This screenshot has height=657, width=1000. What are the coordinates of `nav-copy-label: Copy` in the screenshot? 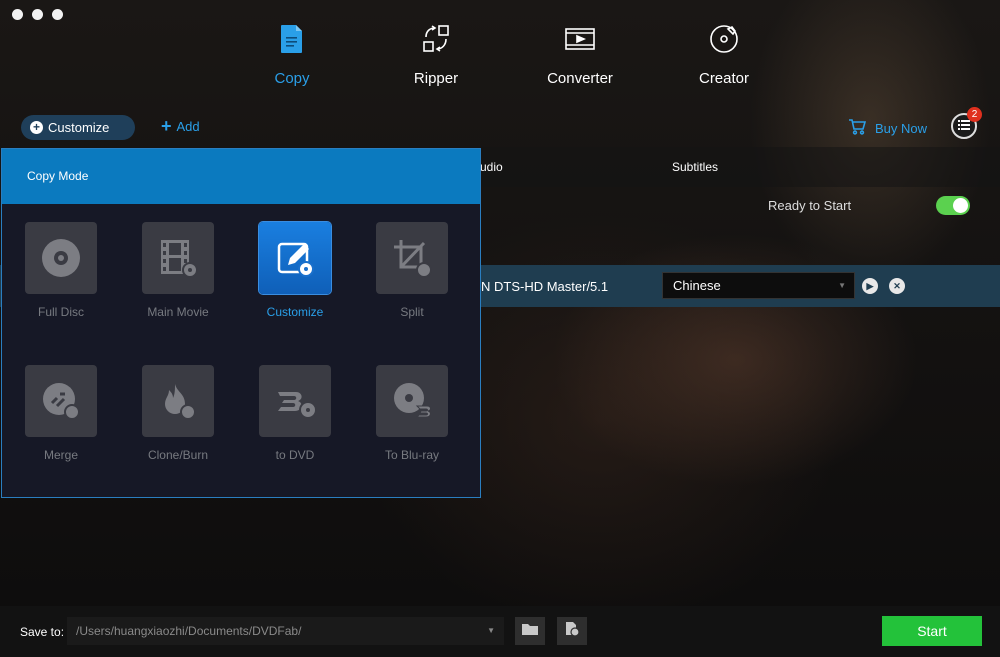 It's located at (292, 78).